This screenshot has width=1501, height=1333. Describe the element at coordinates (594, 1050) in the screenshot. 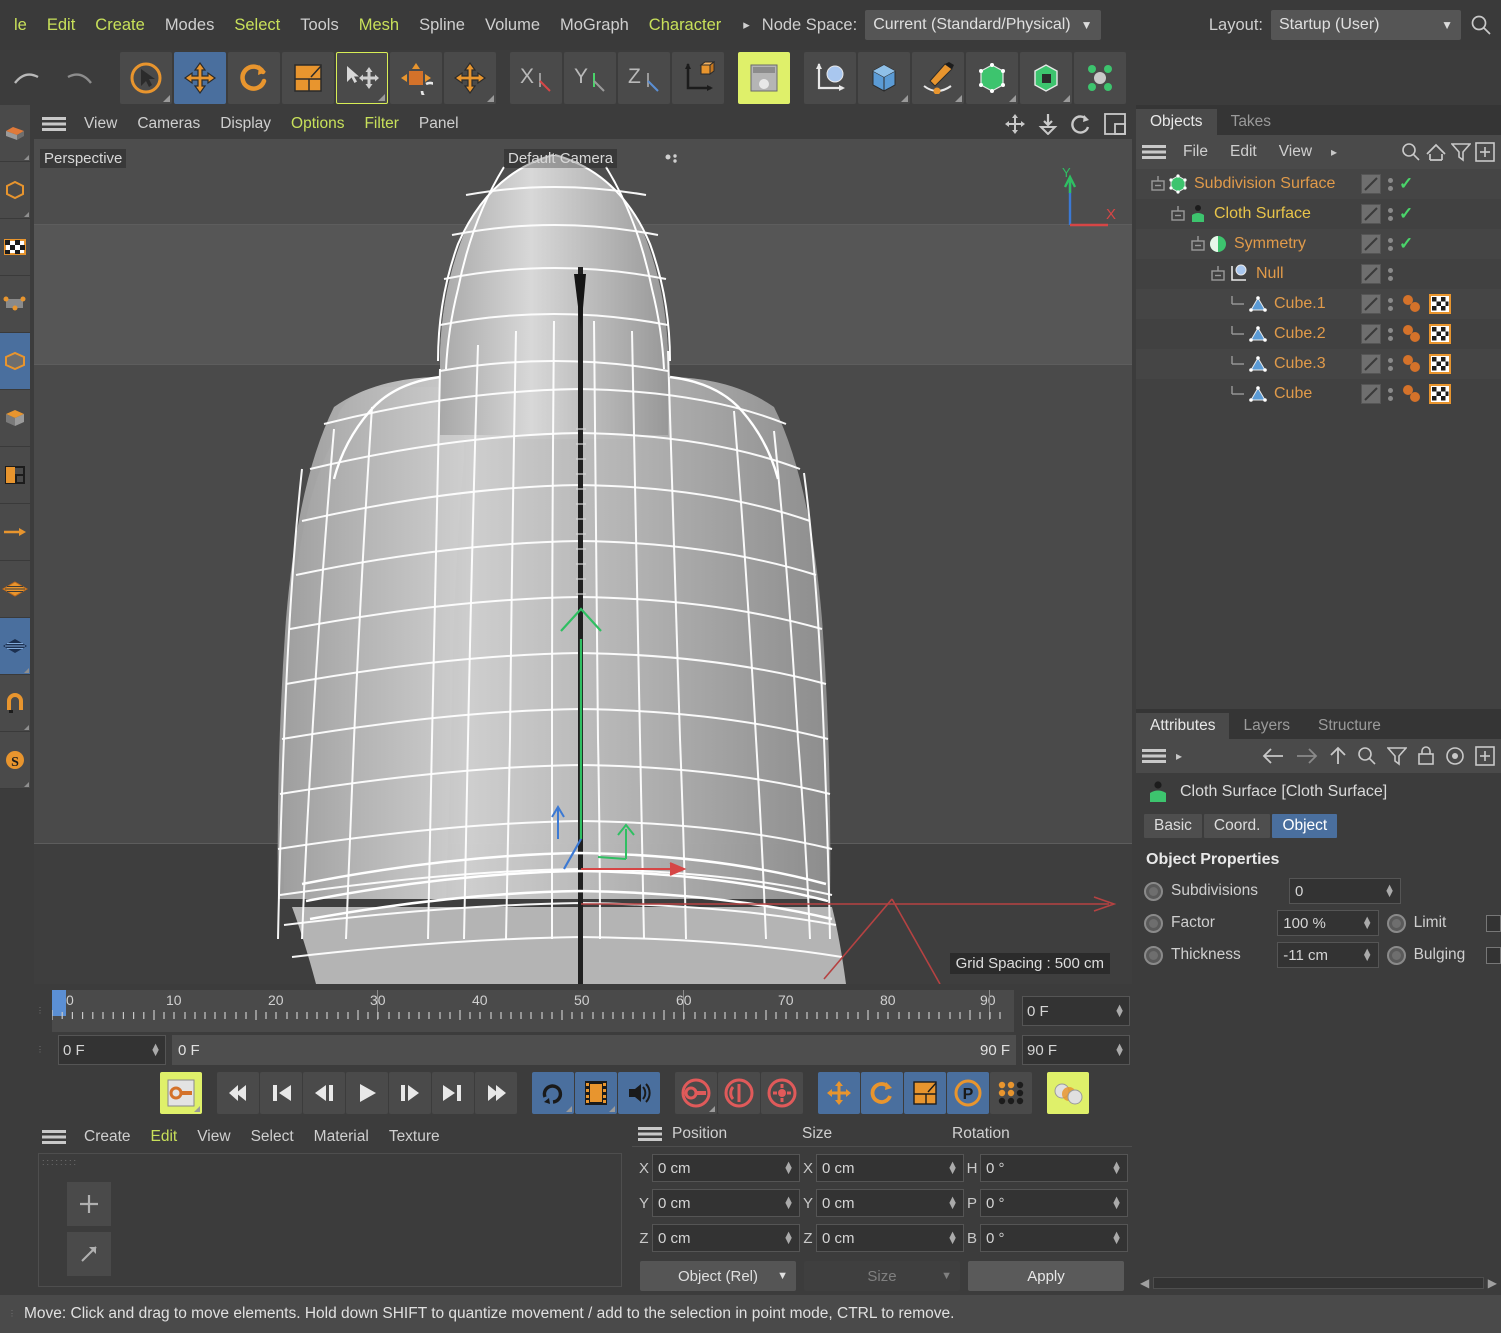

I see `timeline-range-bar: 0 F 90 F` at that location.